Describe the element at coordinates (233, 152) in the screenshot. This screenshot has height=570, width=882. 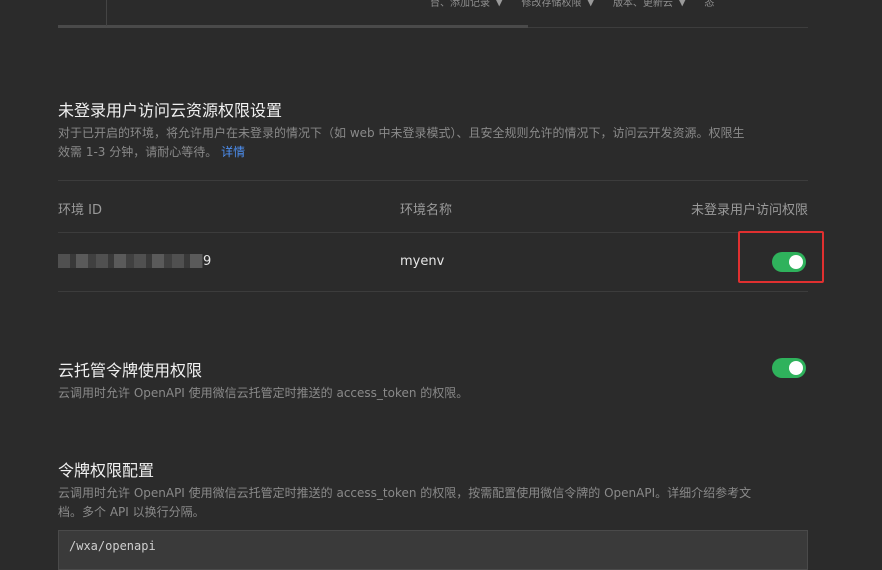
I see `detail-link: 详情` at that location.